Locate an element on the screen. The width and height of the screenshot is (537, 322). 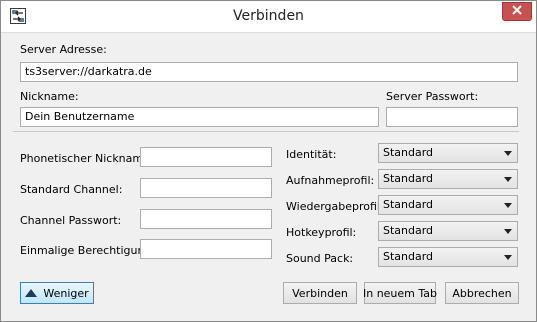
one-time-privilege-input is located at coordinates (206, 249).